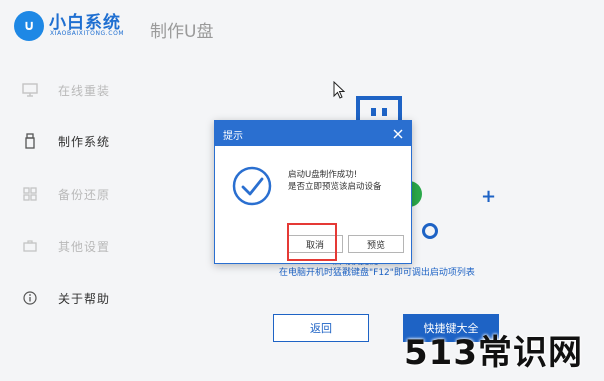  Describe the element at coordinates (313, 133) in the screenshot. I see `dialog-header: 提示` at that location.